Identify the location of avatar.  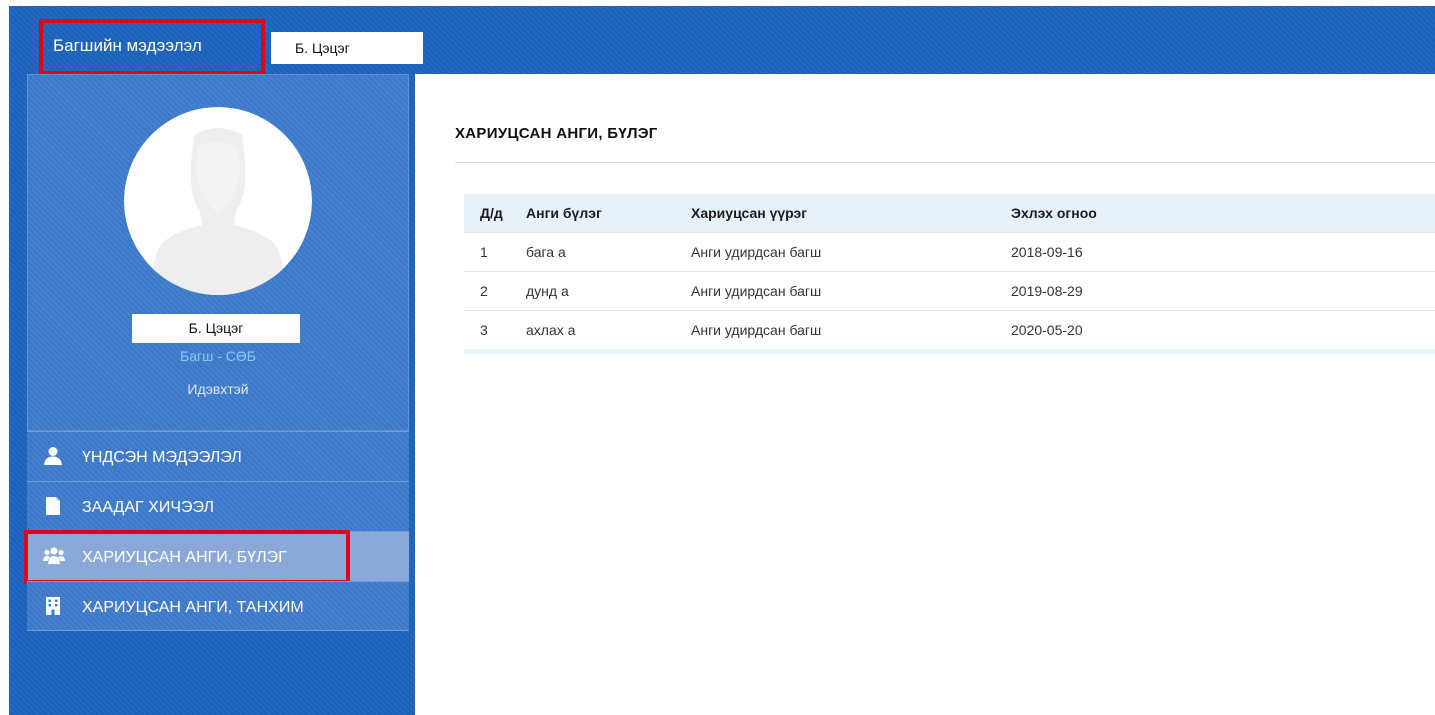
(218, 201).